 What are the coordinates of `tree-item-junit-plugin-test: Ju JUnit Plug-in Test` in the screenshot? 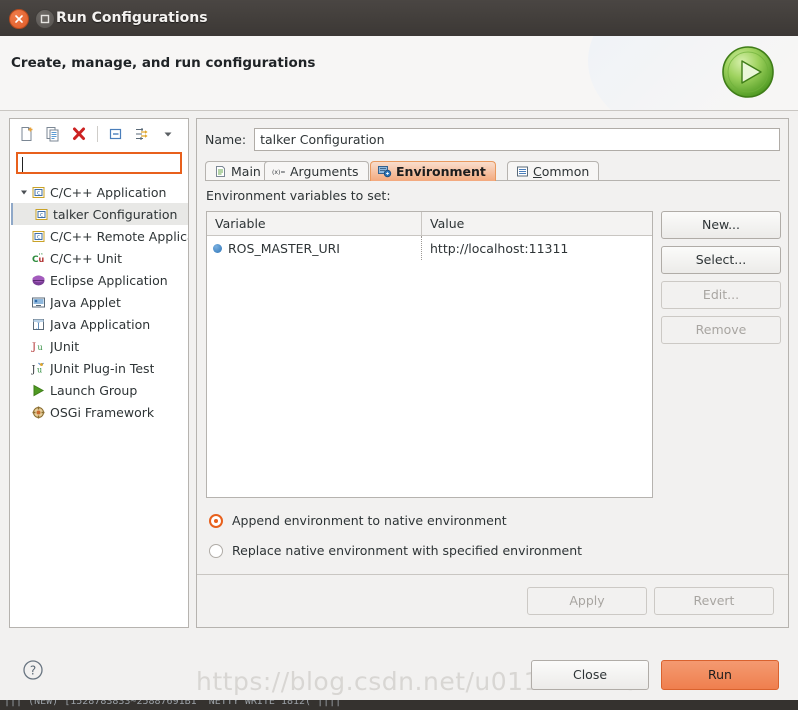 It's located at (99, 368).